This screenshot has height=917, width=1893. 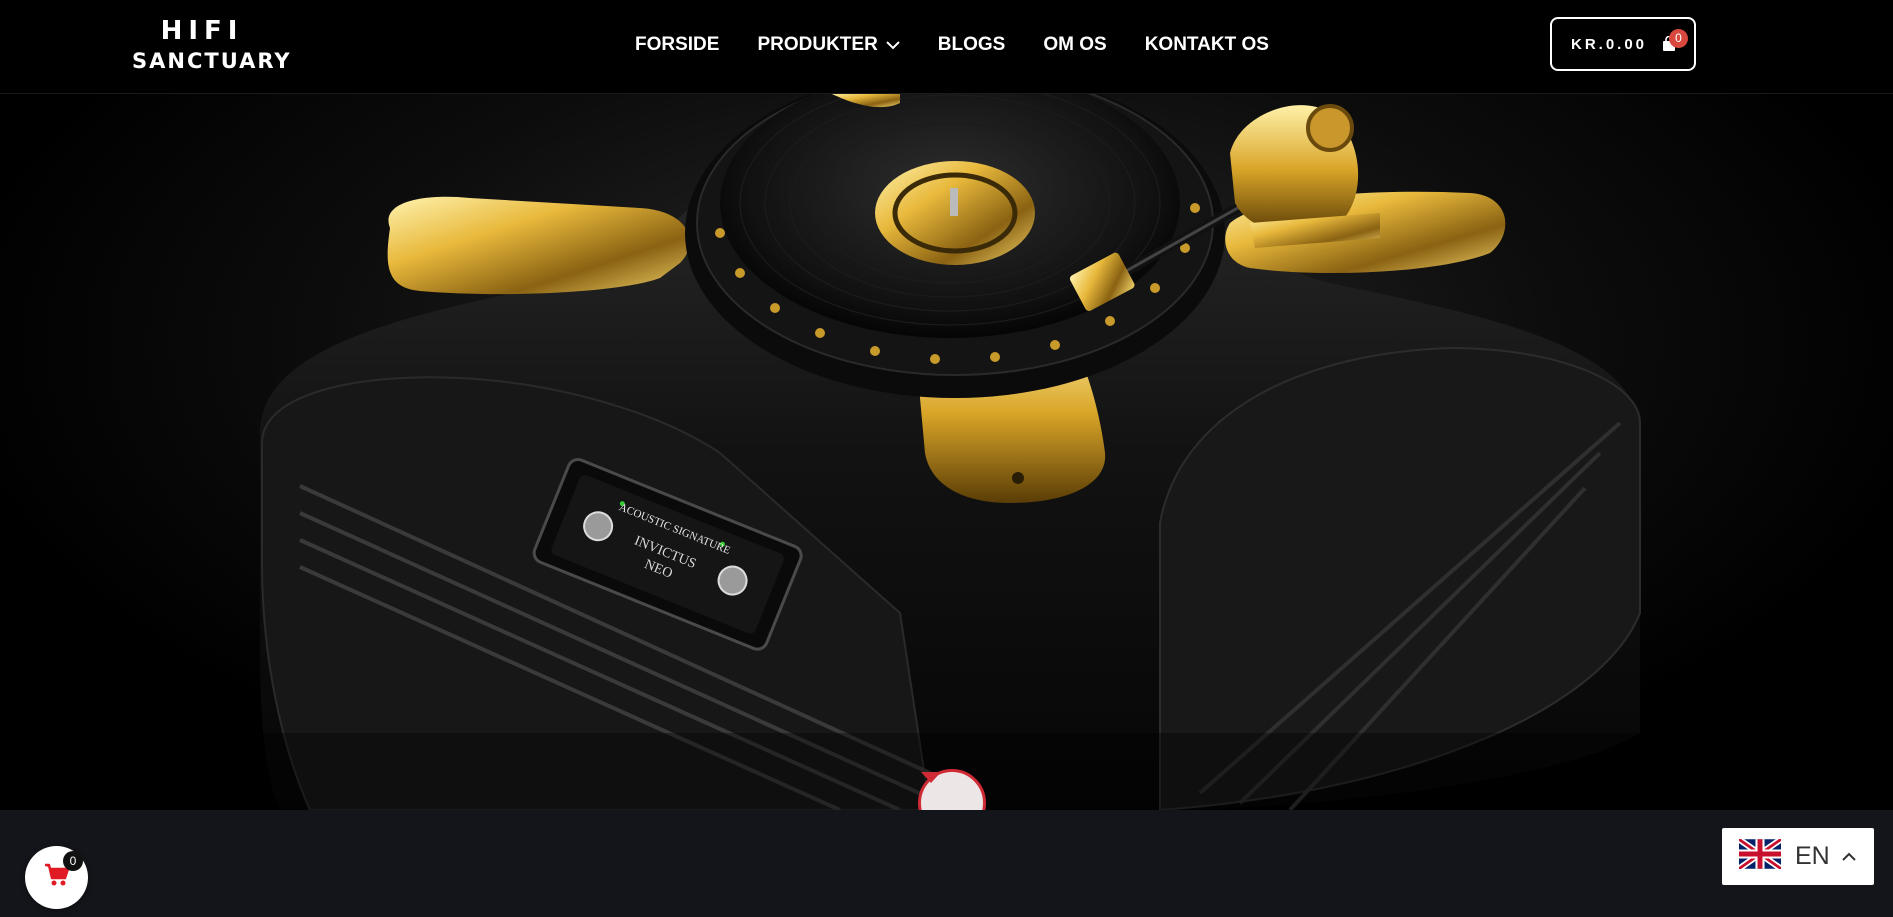 I want to click on nav-blogs: BLOGS, so click(x=972, y=45).